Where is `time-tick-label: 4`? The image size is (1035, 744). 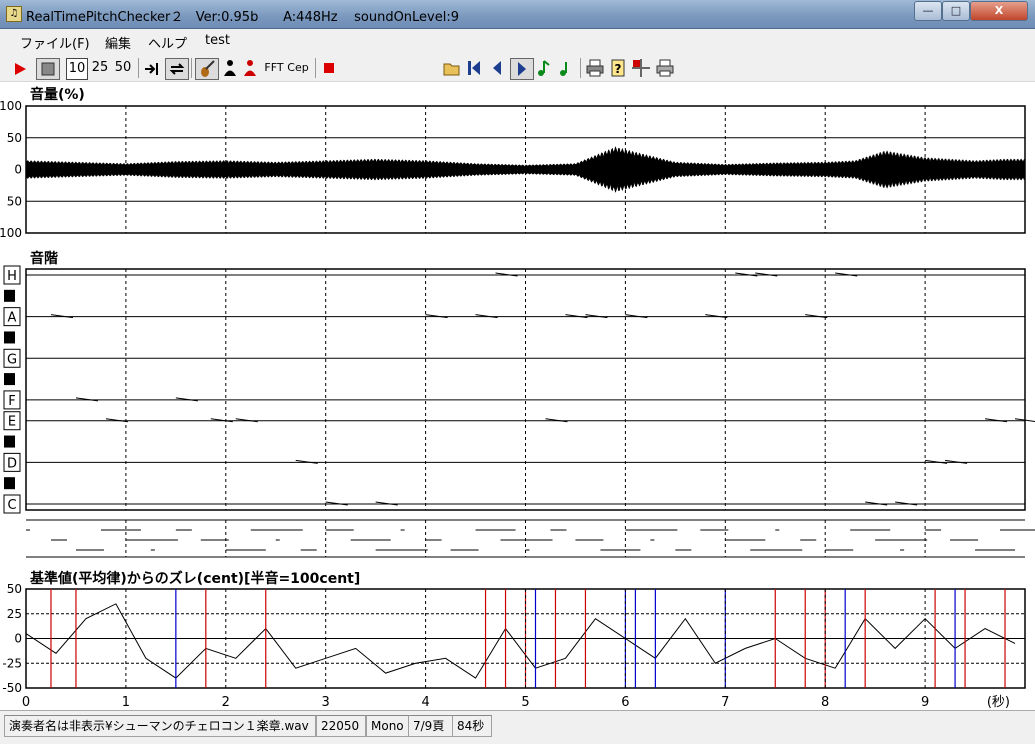
time-tick-label: 4 is located at coordinates (425, 702).